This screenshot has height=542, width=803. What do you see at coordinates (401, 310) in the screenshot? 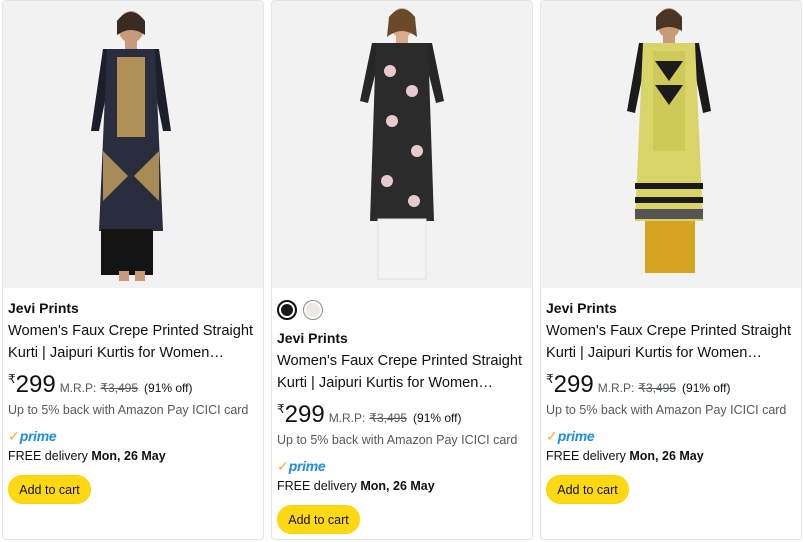
I see `color-swatches` at bounding box center [401, 310].